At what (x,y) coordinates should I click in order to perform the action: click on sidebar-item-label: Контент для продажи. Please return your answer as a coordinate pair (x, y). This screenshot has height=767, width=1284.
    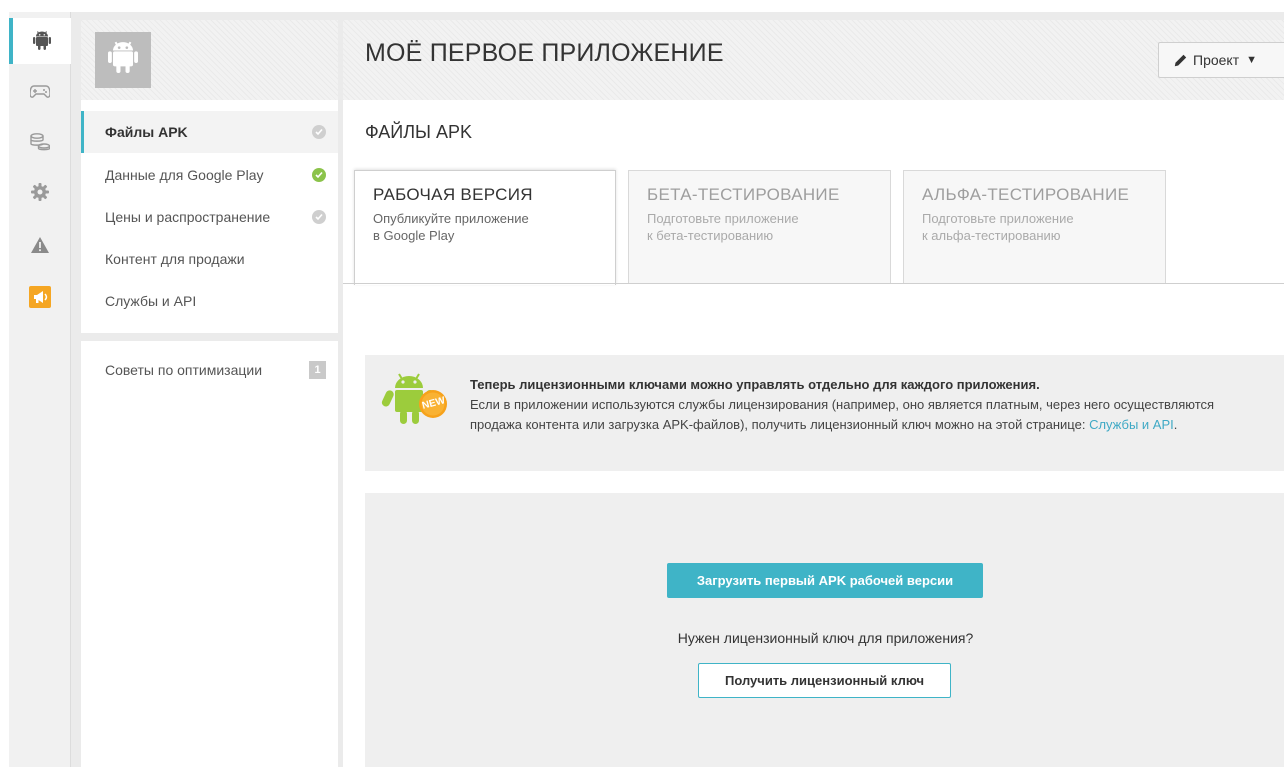
    Looking at the image, I should click on (175, 259).